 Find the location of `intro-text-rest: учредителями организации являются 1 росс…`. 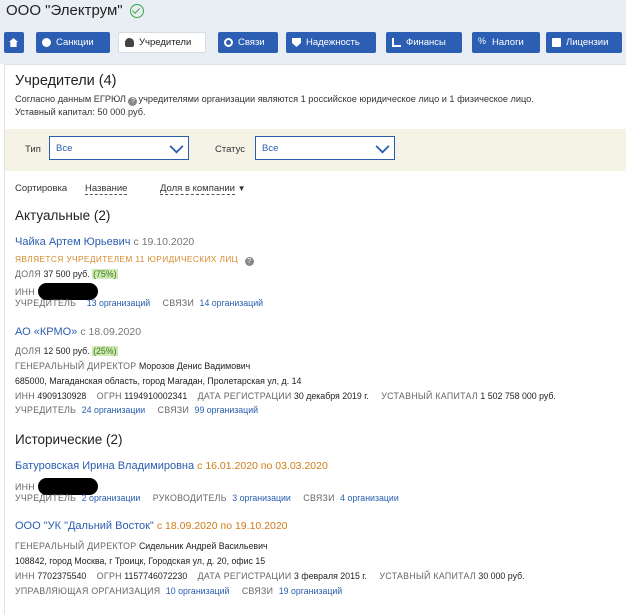

intro-text-rest: учредителями организации являются 1 росс… is located at coordinates (336, 99).